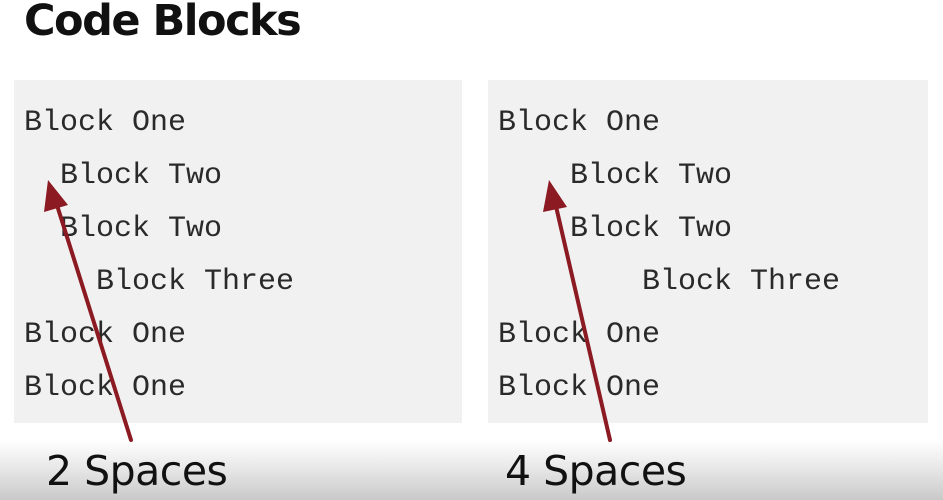 This screenshot has width=943, height=500. Describe the element at coordinates (163, 23) in the screenshot. I see `slide-title: Code Blocks` at that location.